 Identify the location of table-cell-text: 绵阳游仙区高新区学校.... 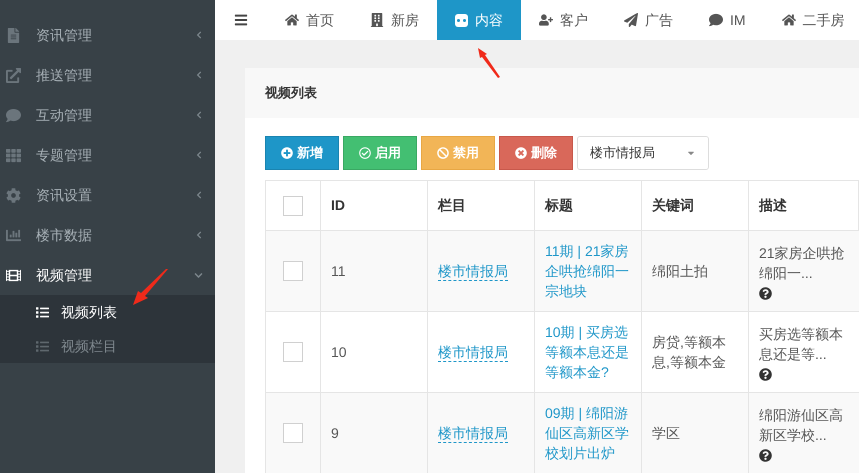
(801, 425).